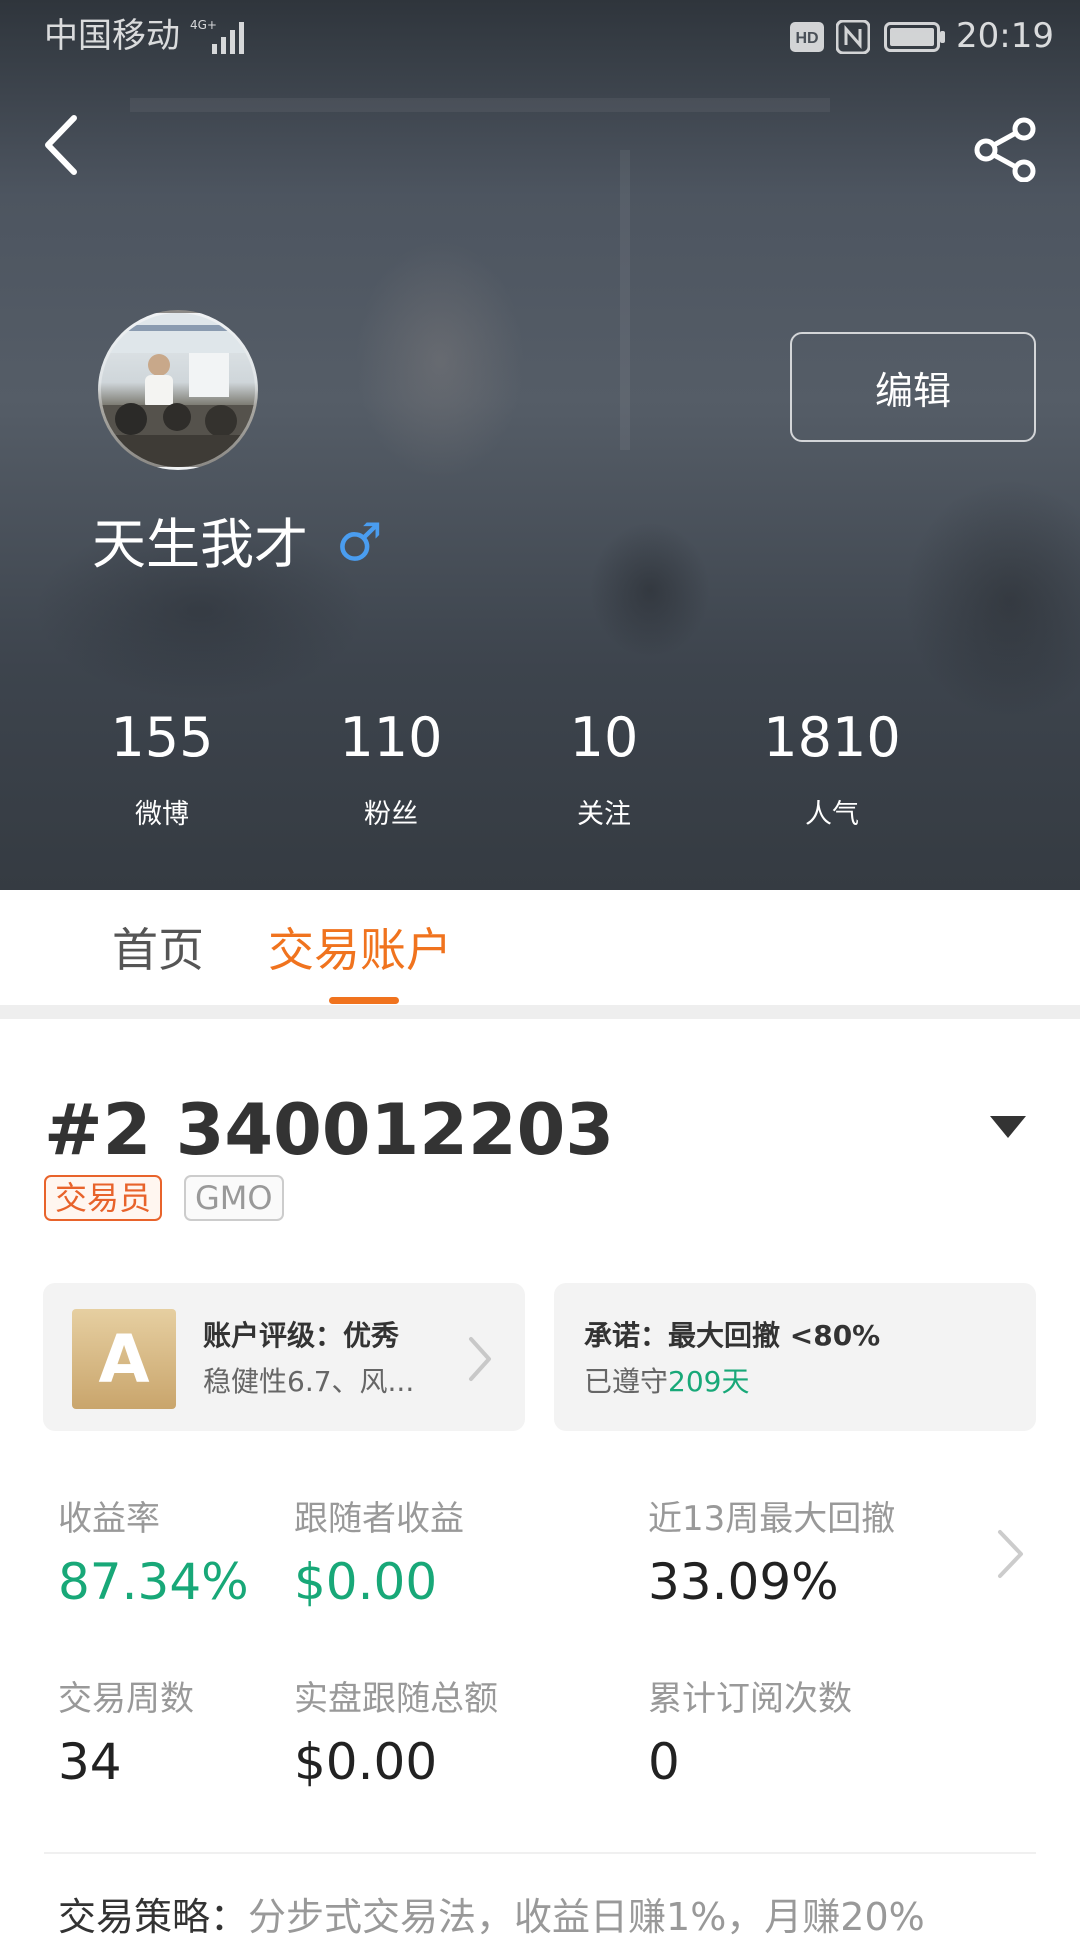 The height and width of the screenshot is (1942, 1080). I want to click on metric-value: 33.09%, so click(743, 1582).